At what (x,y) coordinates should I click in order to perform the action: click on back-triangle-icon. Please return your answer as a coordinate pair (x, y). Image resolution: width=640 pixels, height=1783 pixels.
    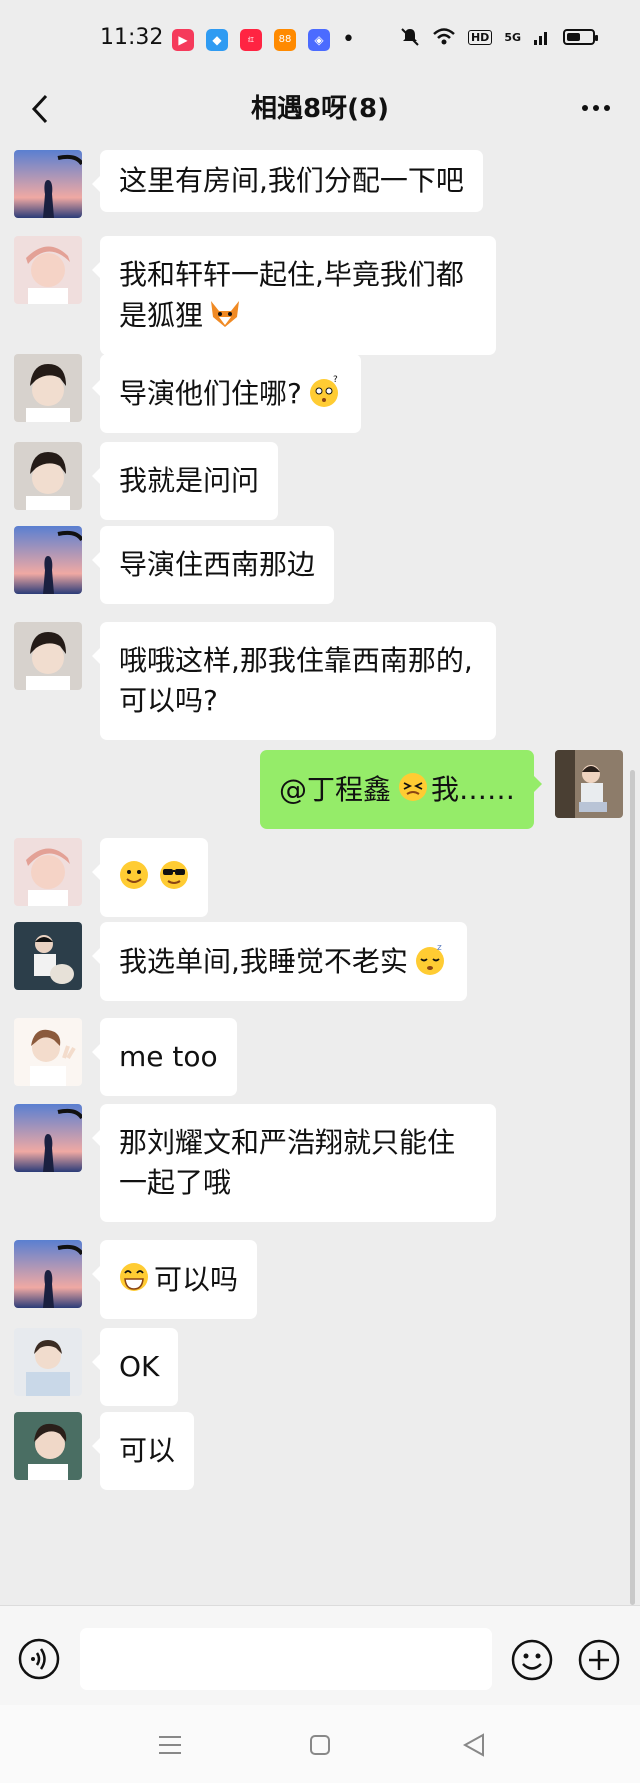
    Looking at the image, I should click on (475, 1745).